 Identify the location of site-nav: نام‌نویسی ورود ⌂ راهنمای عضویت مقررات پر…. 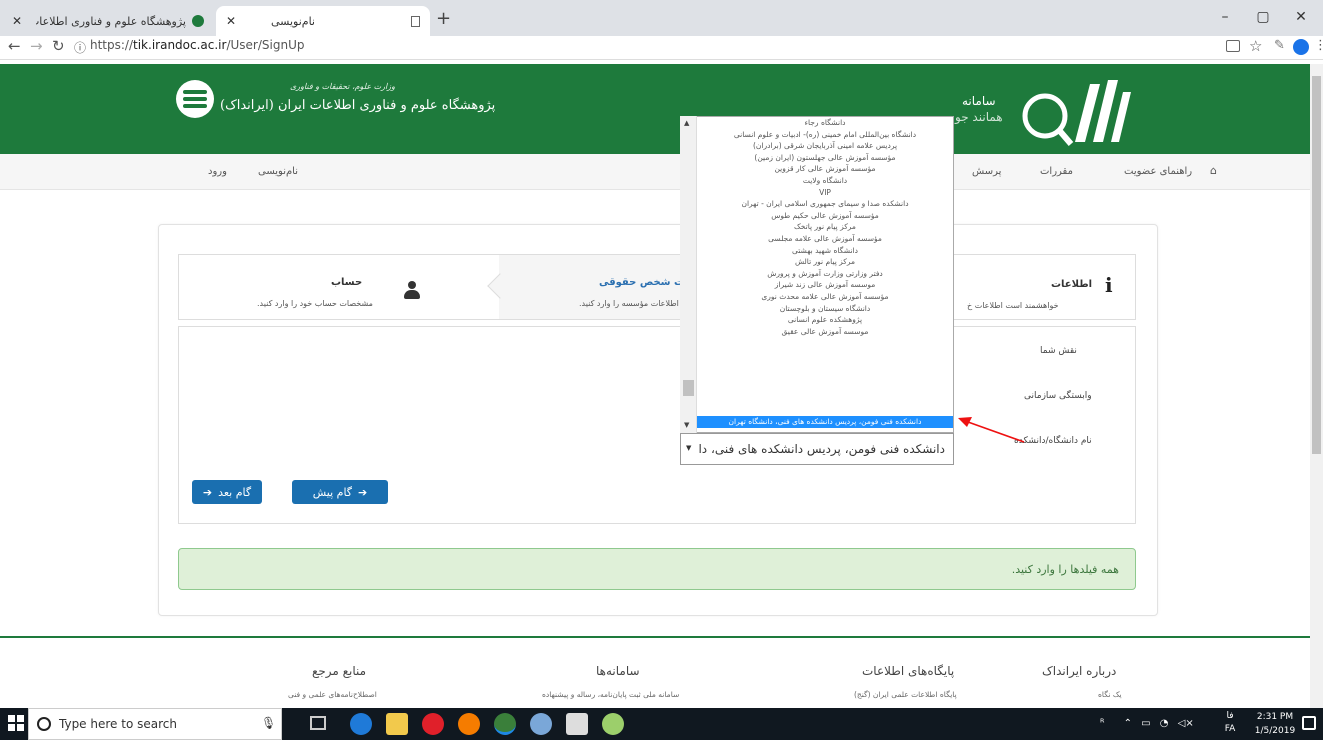
(655, 172).